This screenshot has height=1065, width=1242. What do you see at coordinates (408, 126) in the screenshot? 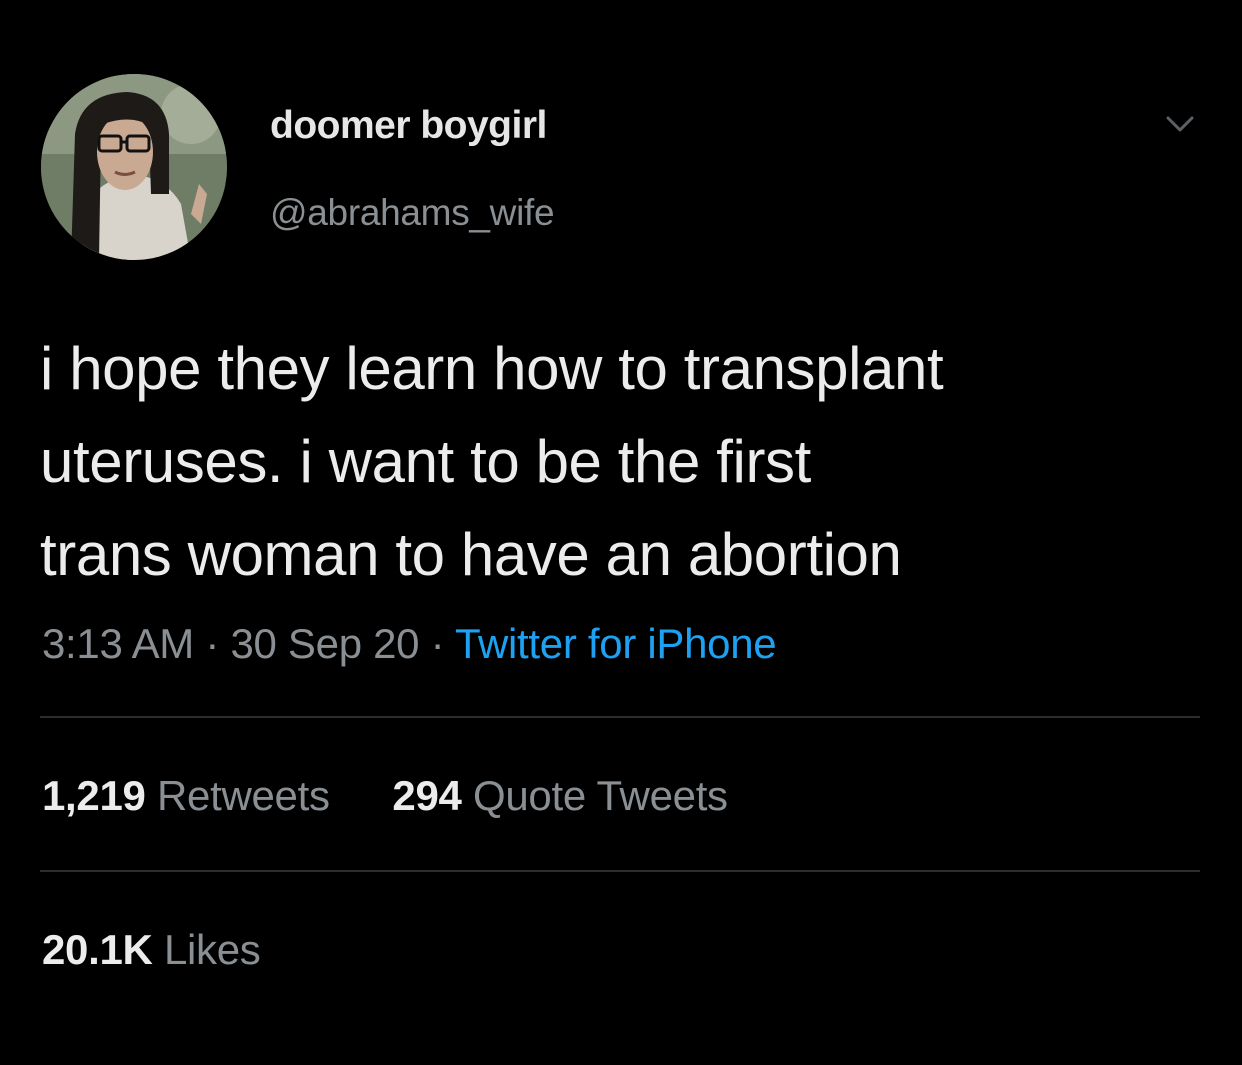
I see `display-name: doomer boygirl` at bounding box center [408, 126].